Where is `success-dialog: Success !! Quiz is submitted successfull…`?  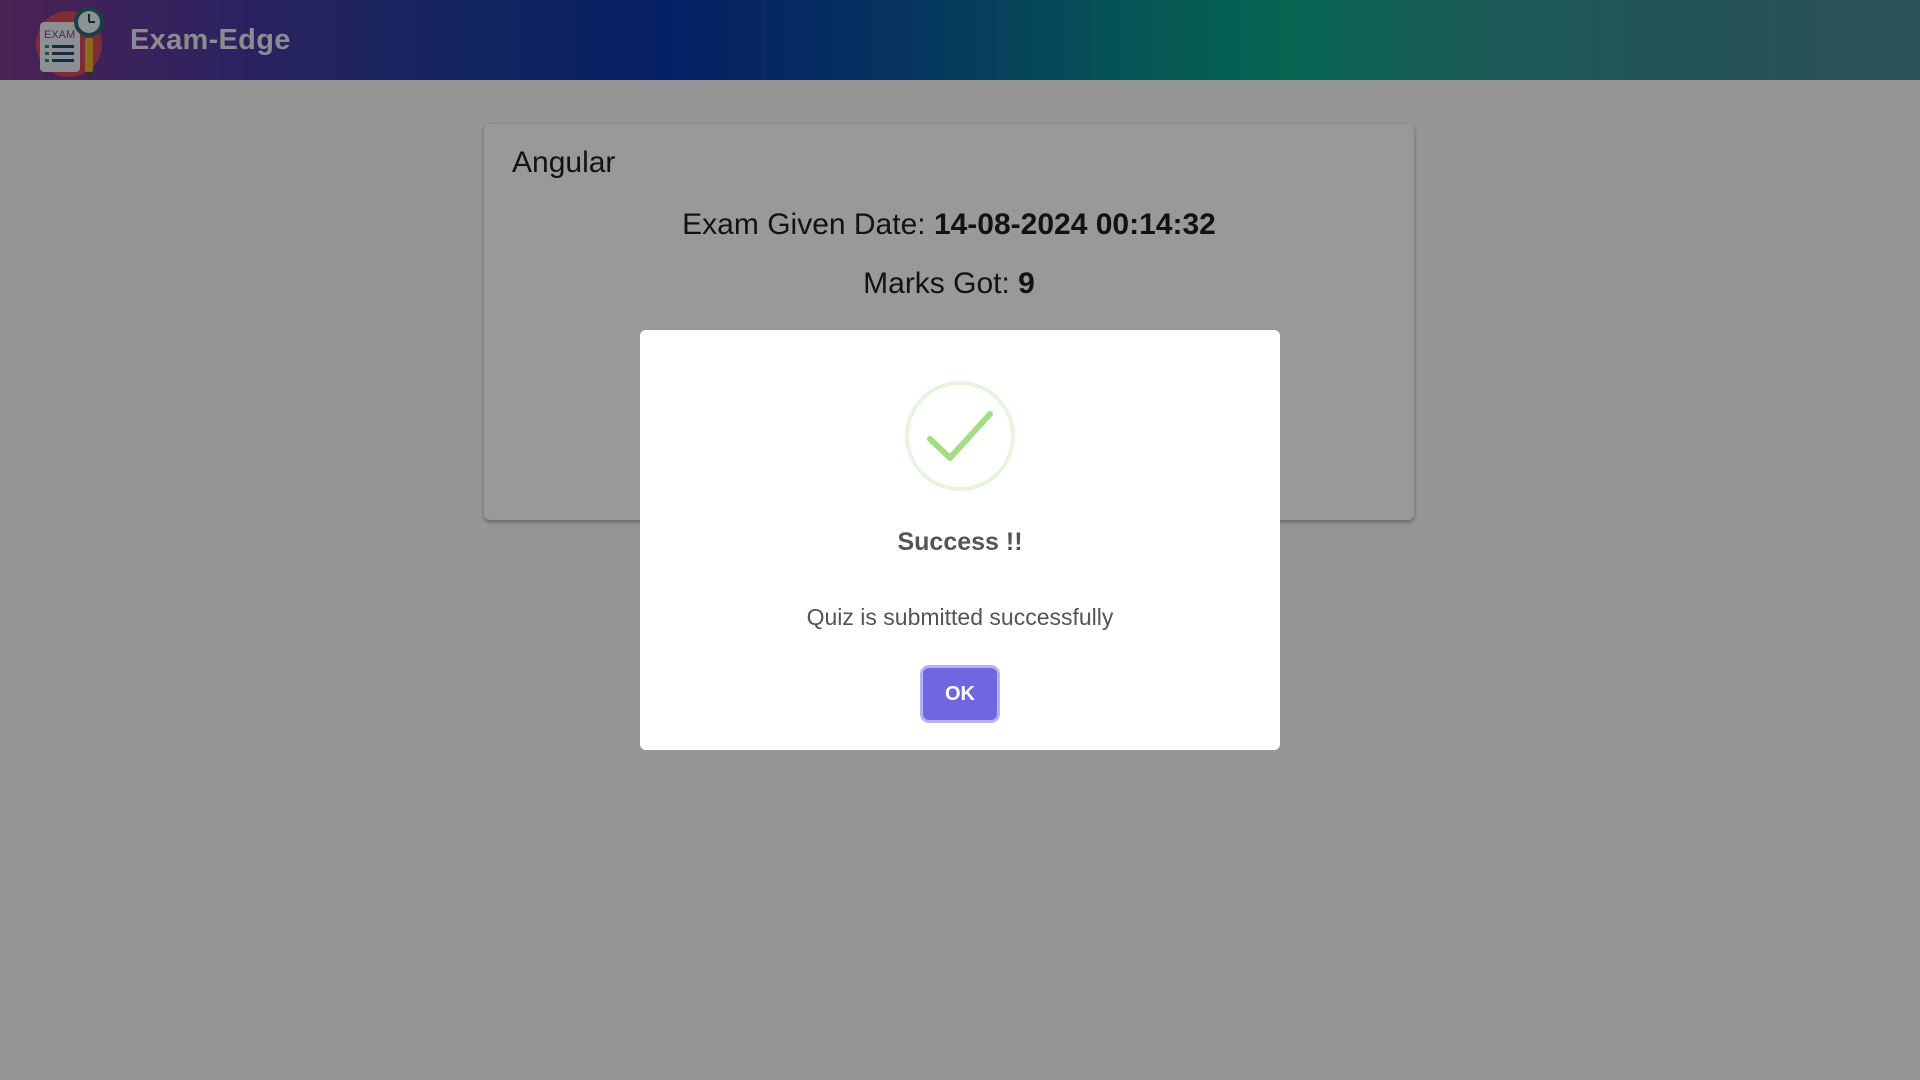
success-dialog: Success !! Quiz is submitted successfull… is located at coordinates (960, 540).